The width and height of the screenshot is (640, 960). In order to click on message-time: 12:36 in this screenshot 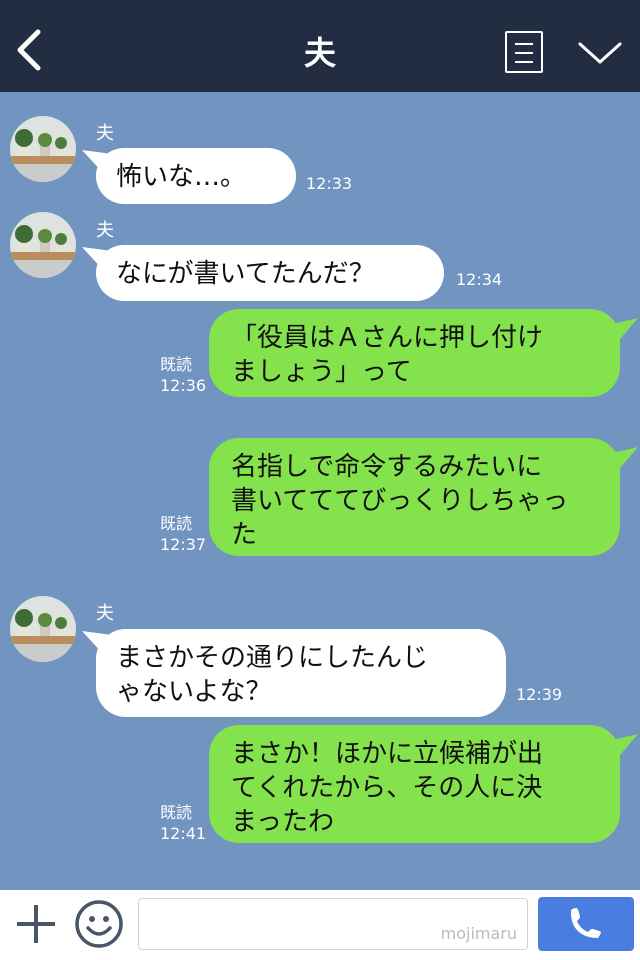, I will do `click(183, 385)`.